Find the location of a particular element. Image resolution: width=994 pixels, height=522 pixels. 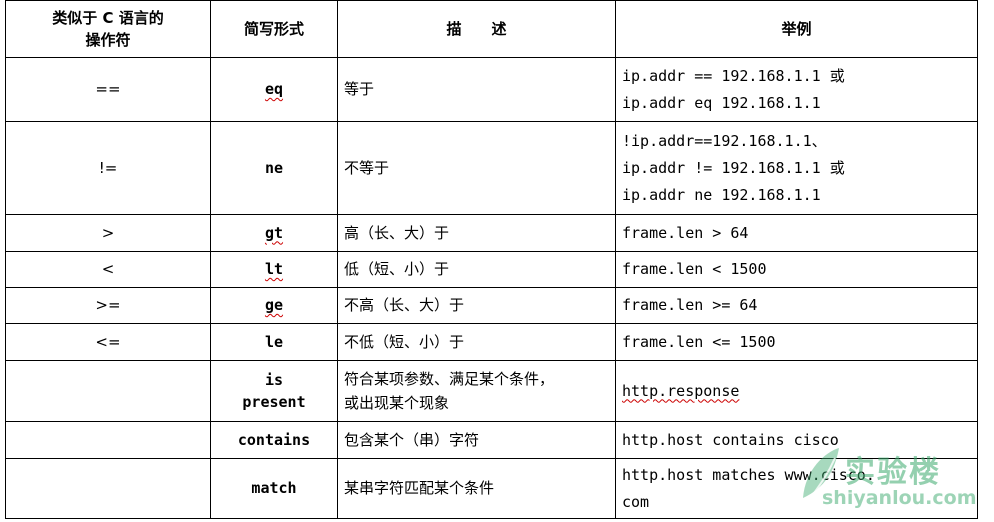

table-row: < lt 低（短、小）于 frame.len < 1500 is located at coordinates (491, 269).